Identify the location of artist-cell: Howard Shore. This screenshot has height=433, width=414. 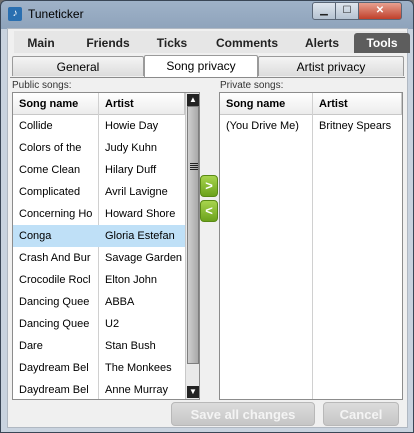
(140, 214).